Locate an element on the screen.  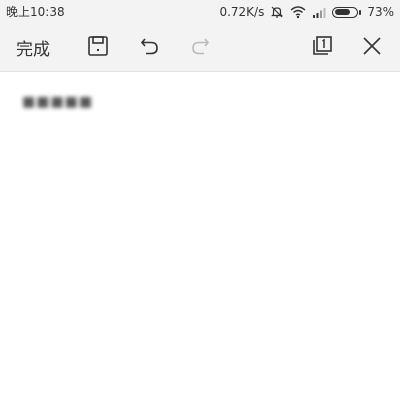
undo-icon is located at coordinates (150, 48).